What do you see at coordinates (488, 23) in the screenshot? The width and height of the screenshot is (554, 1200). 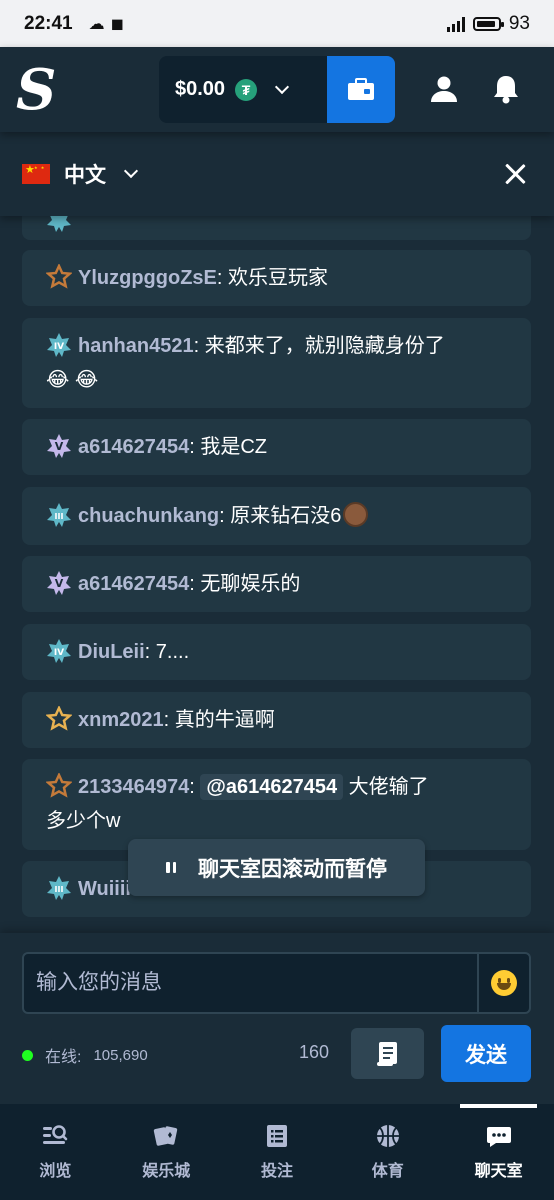 I see `battery-icon` at bounding box center [488, 23].